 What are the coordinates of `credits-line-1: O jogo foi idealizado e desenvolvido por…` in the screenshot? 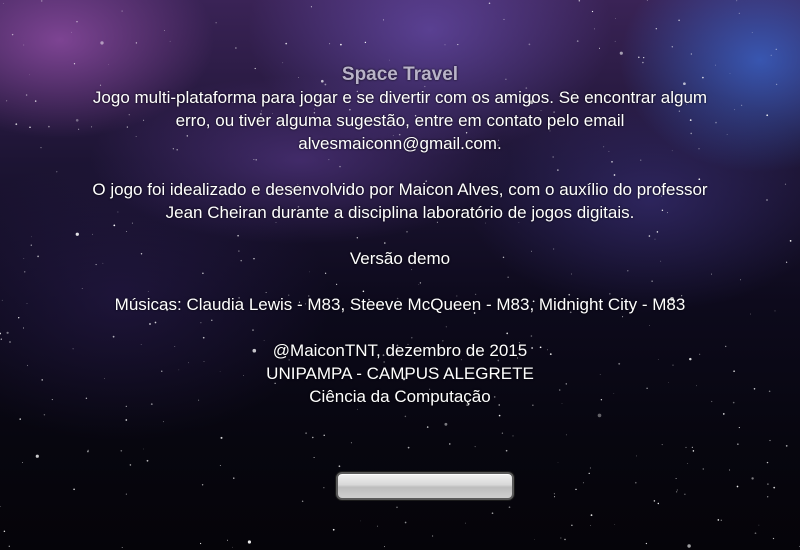 It's located at (400, 189).